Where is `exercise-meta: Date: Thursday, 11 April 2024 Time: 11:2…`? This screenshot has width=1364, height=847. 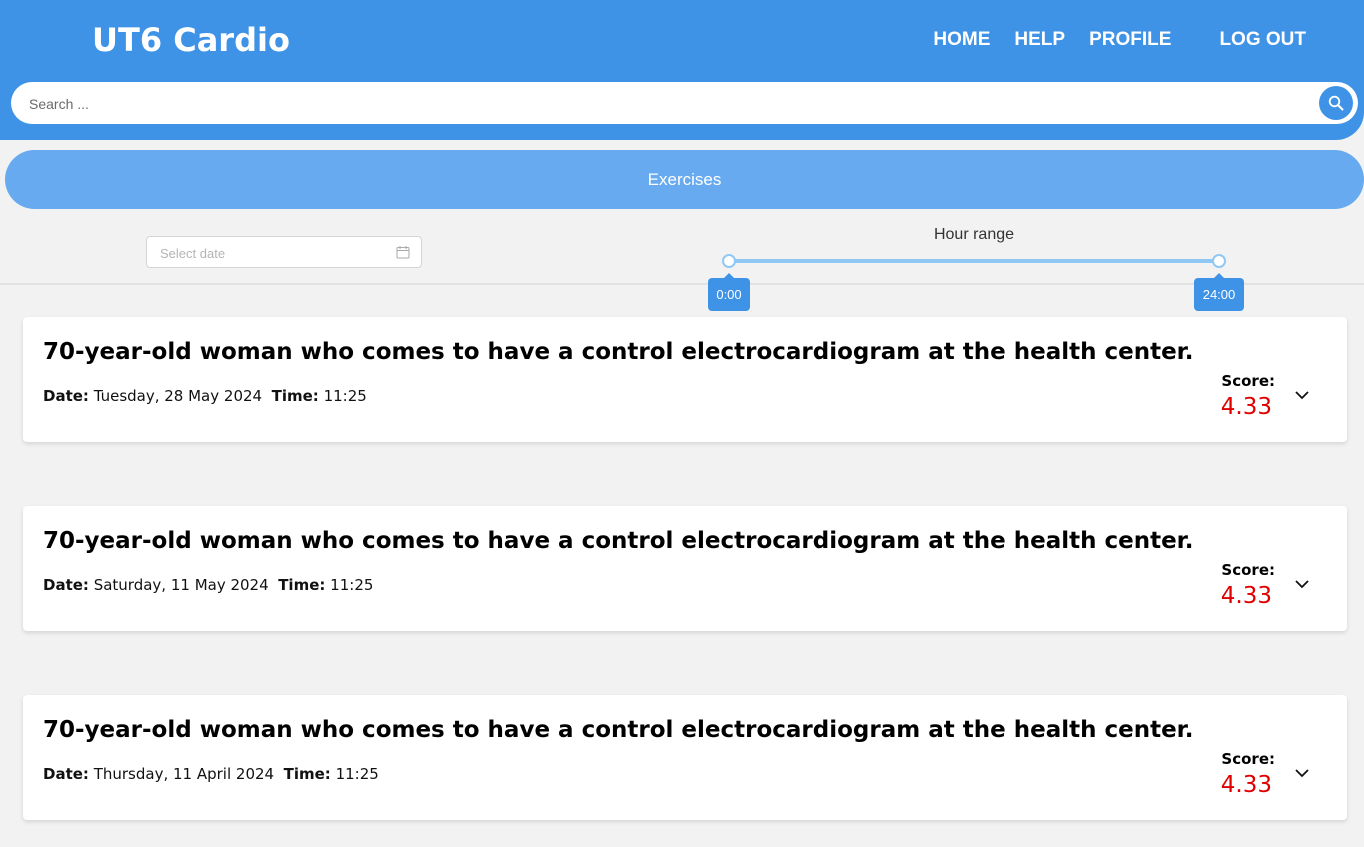
exercise-meta: Date: Thursday, 11 April 2024 Time: 11:2… is located at coordinates (211, 774).